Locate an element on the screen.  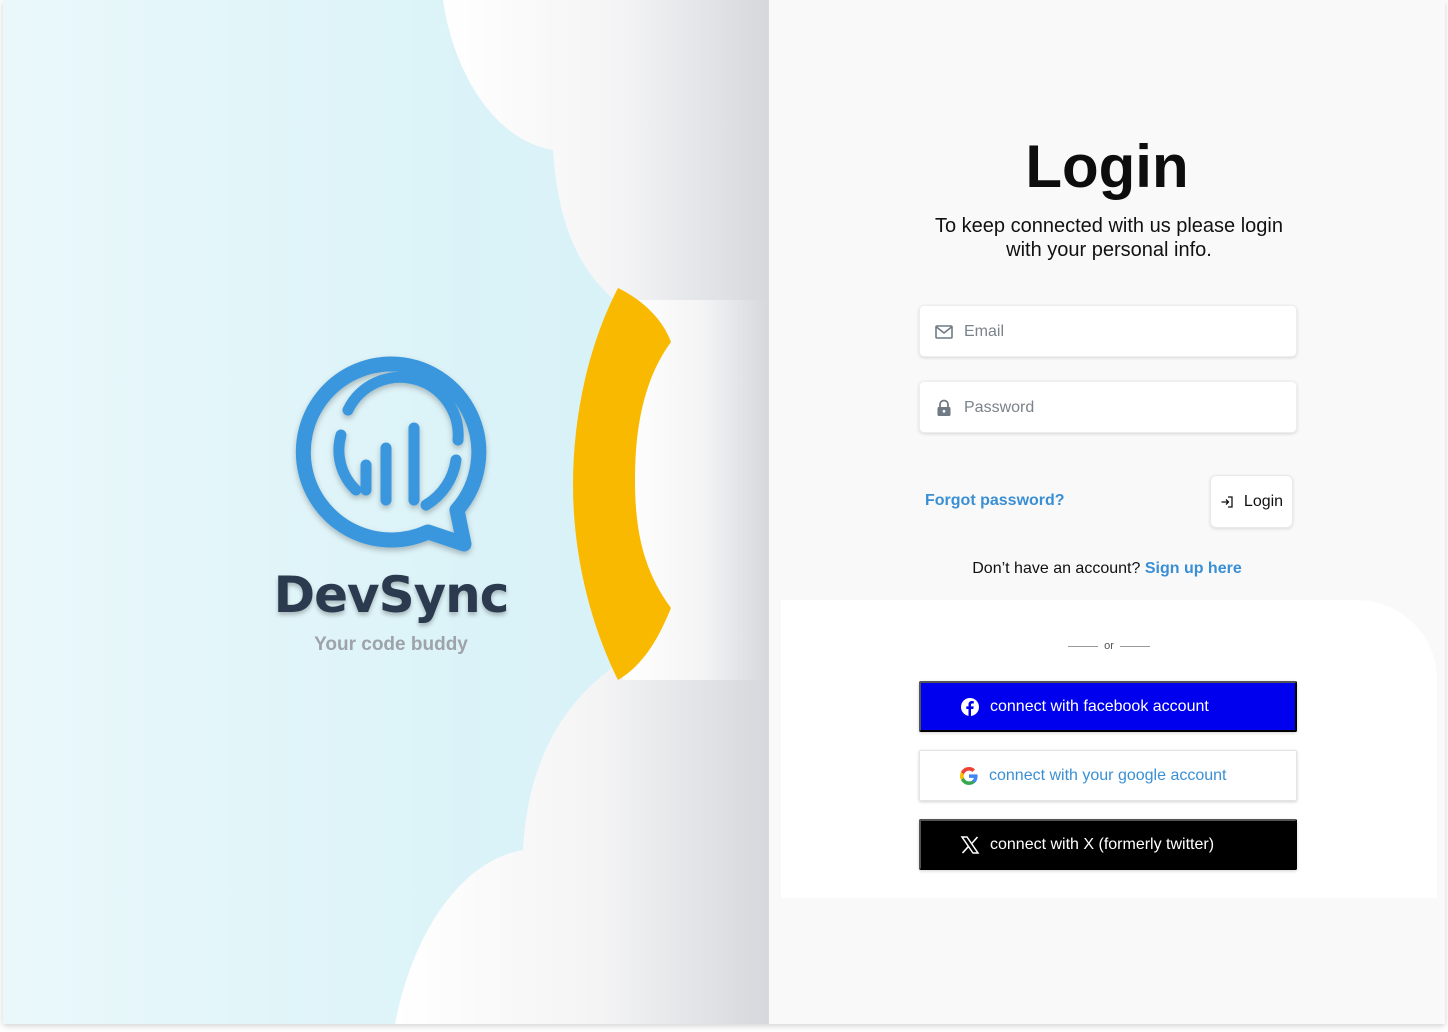
login-button: Login is located at coordinates (1251, 501).